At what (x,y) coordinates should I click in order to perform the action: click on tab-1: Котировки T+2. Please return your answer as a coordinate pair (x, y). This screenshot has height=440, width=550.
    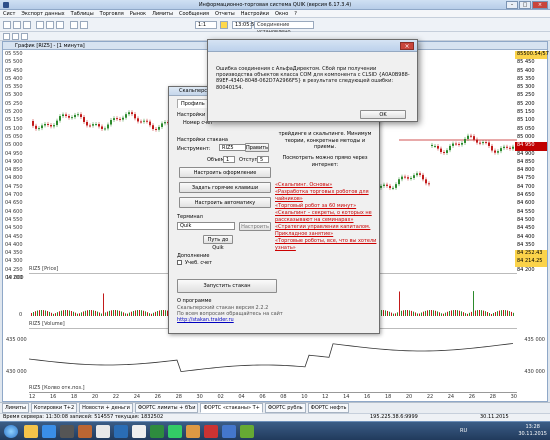
    Looking at the image, I should click on (54, 408).